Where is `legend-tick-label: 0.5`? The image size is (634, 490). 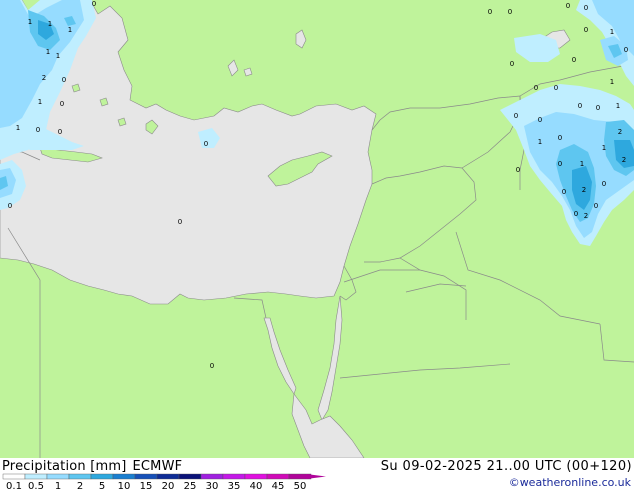
legend-tick-label: 0.5 is located at coordinates (36, 485).